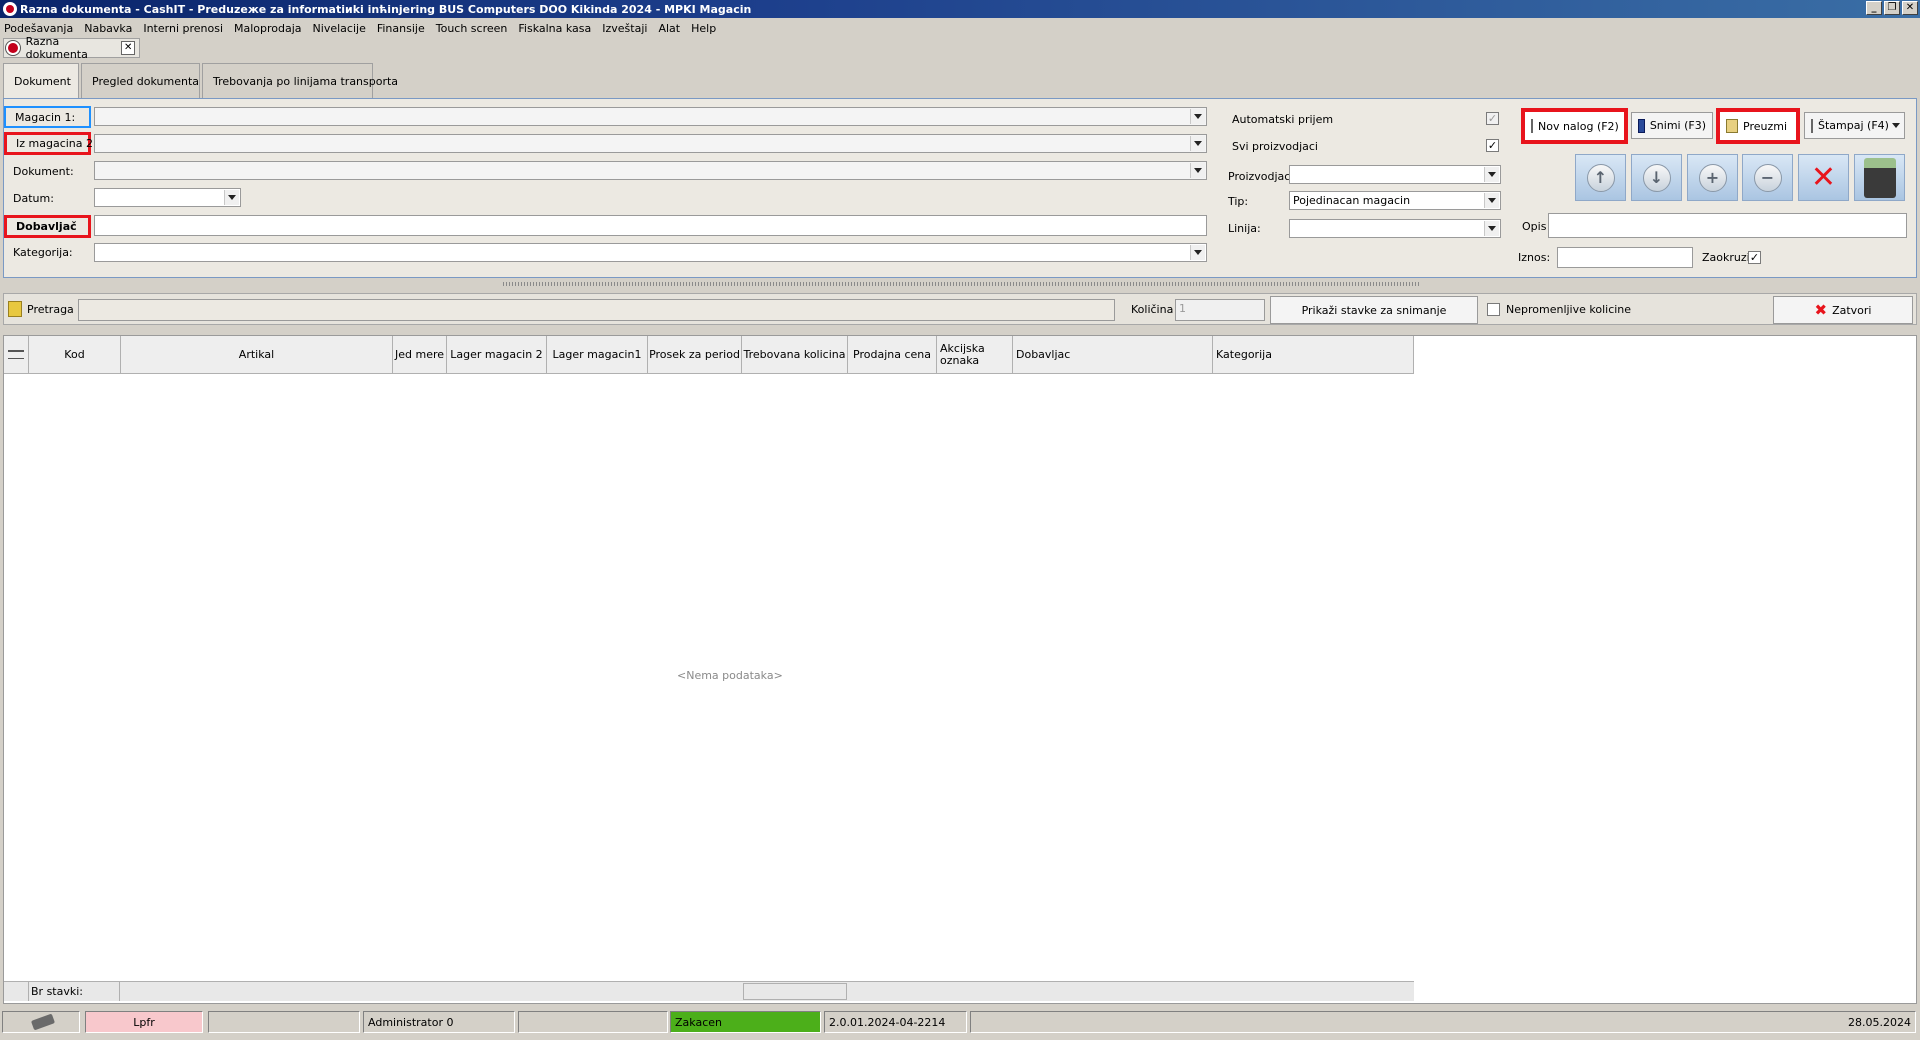 Image resolution: width=1920 pixels, height=1040 pixels. I want to click on delete-button: ✕, so click(1823, 177).